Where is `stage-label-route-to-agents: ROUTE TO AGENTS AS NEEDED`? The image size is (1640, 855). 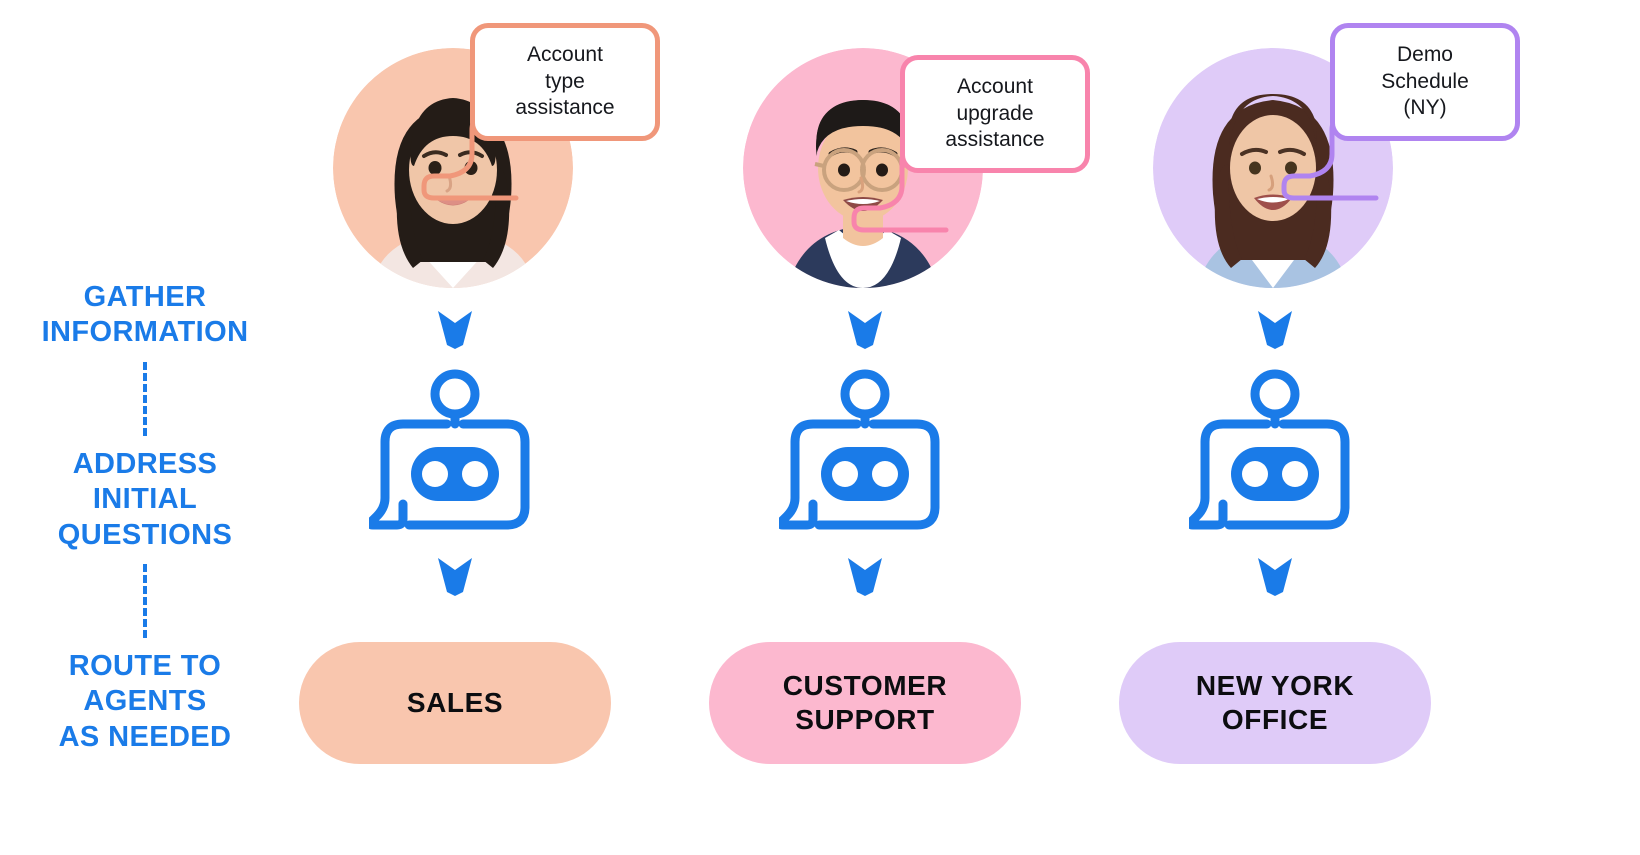
stage-label-route-to-agents: ROUTE TO AGENTS AS NEEDED is located at coordinates (145, 701).